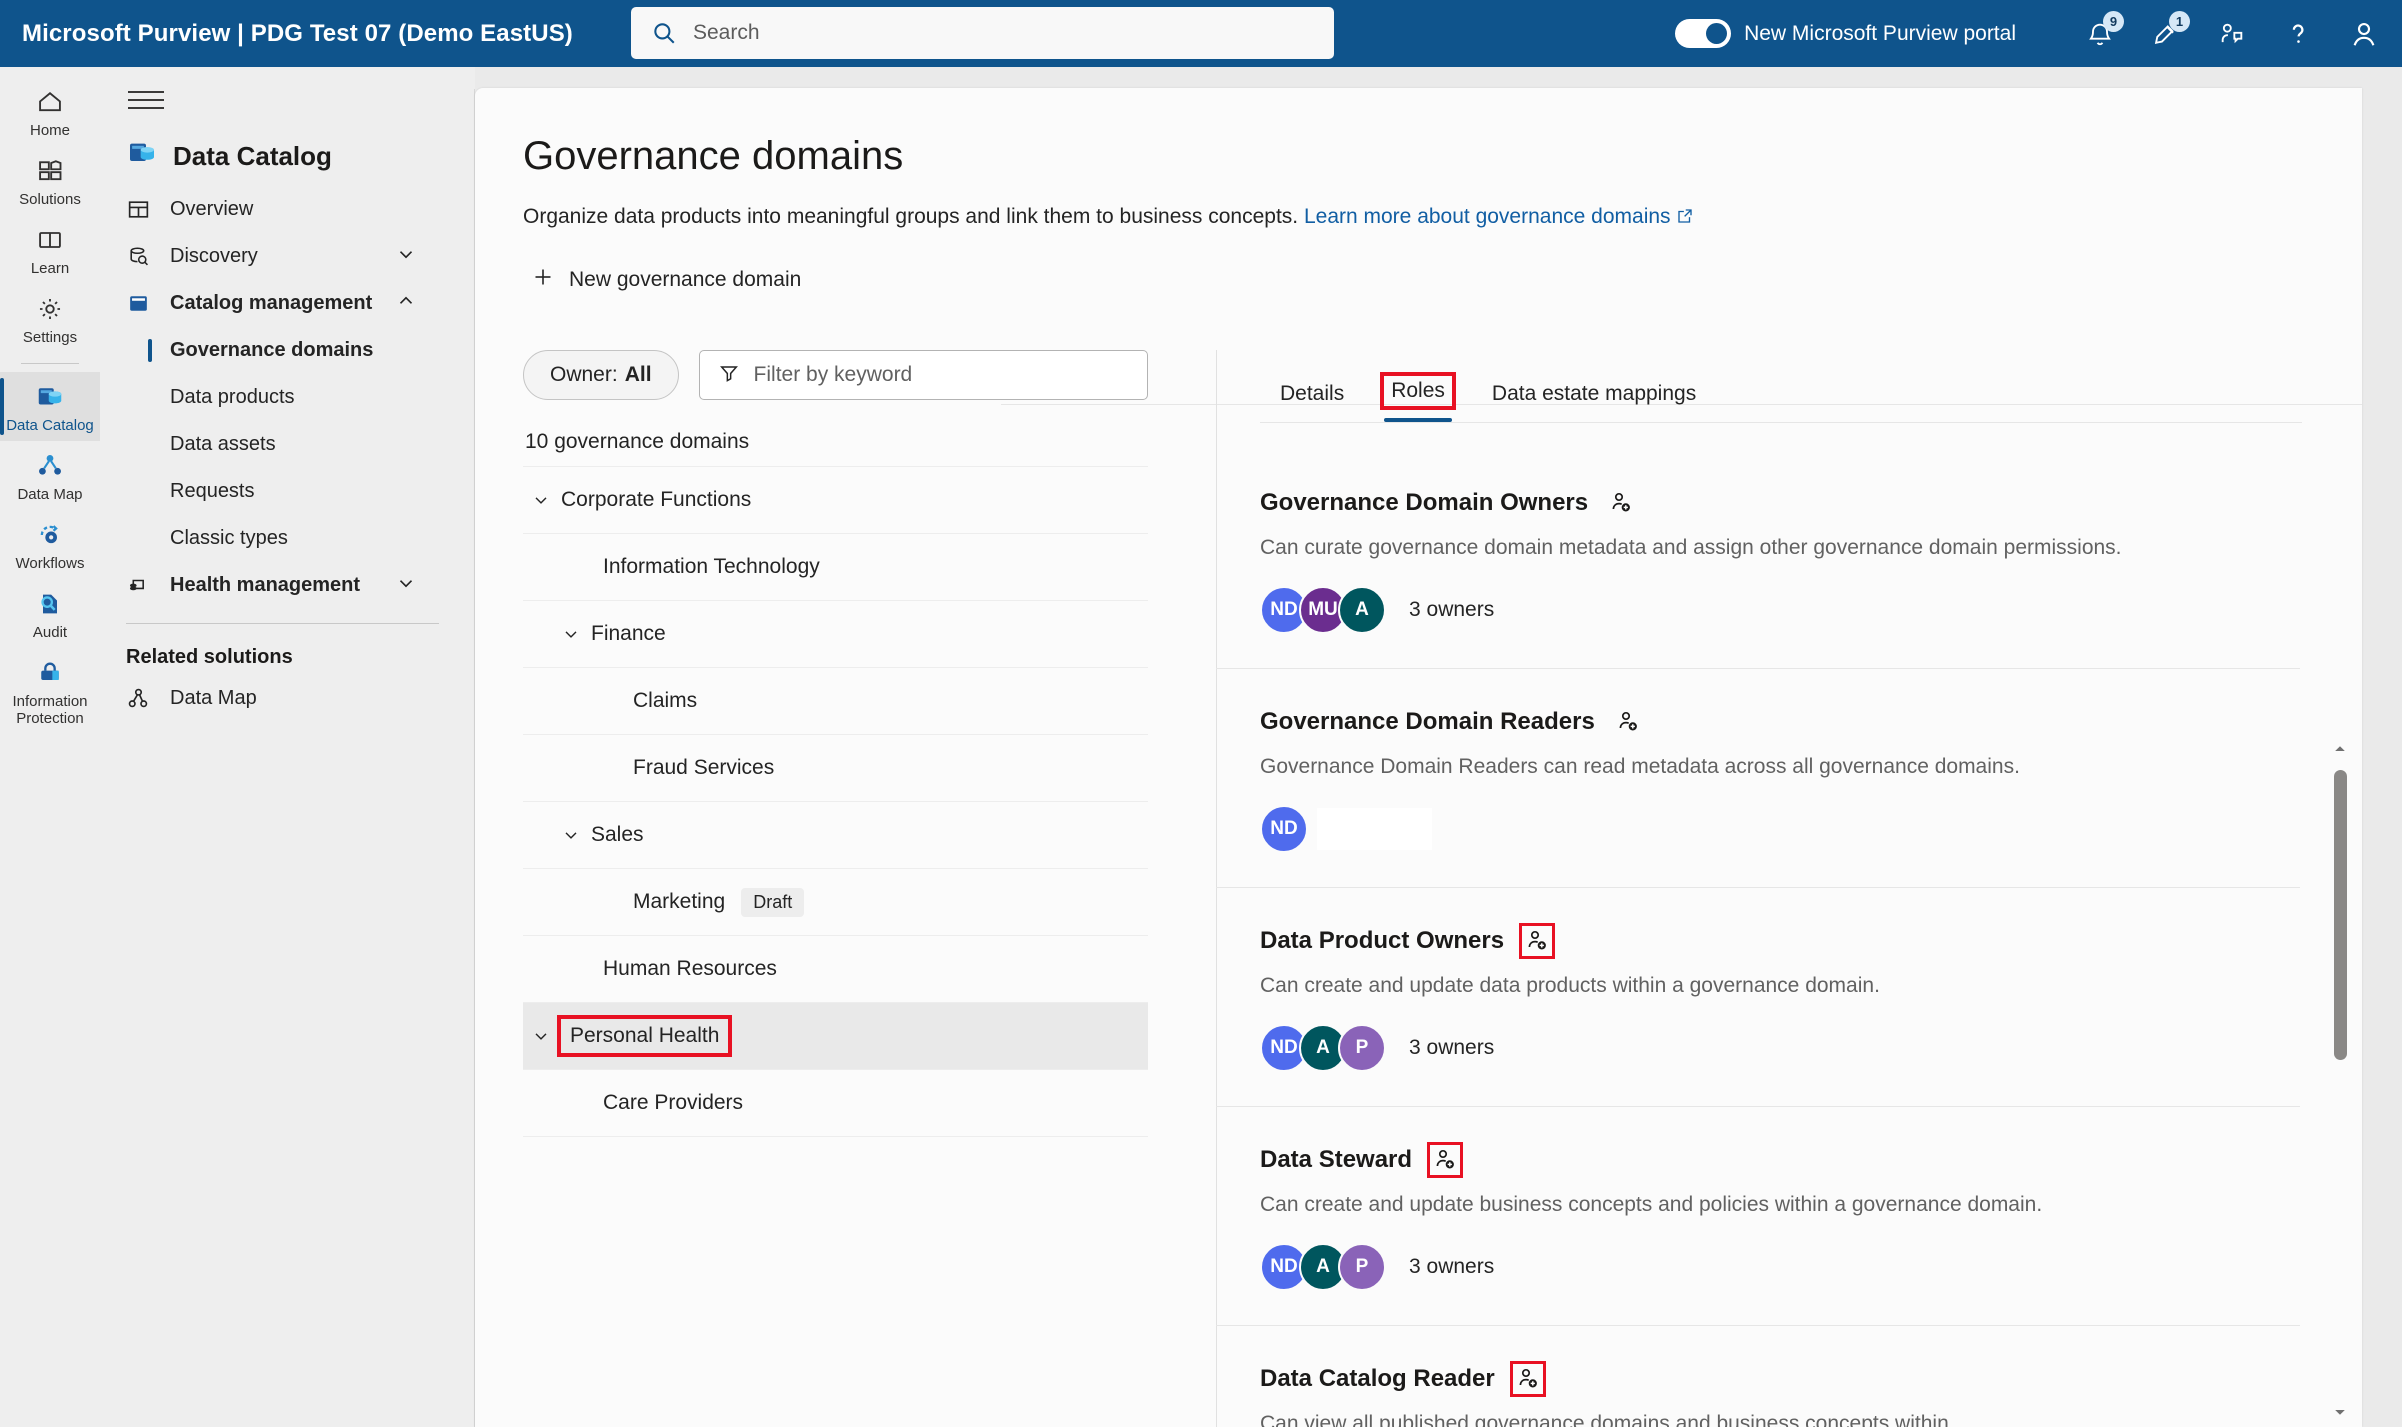  I want to click on owner-filter-button: Owner: All, so click(601, 375).